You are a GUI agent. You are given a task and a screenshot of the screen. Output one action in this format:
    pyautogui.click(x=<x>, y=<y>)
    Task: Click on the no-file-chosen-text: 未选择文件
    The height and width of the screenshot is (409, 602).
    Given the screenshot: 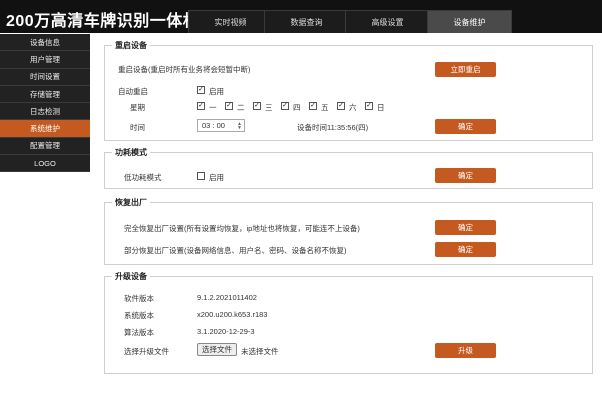 What is the action you would take?
    pyautogui.click(x=260, y=351)
    